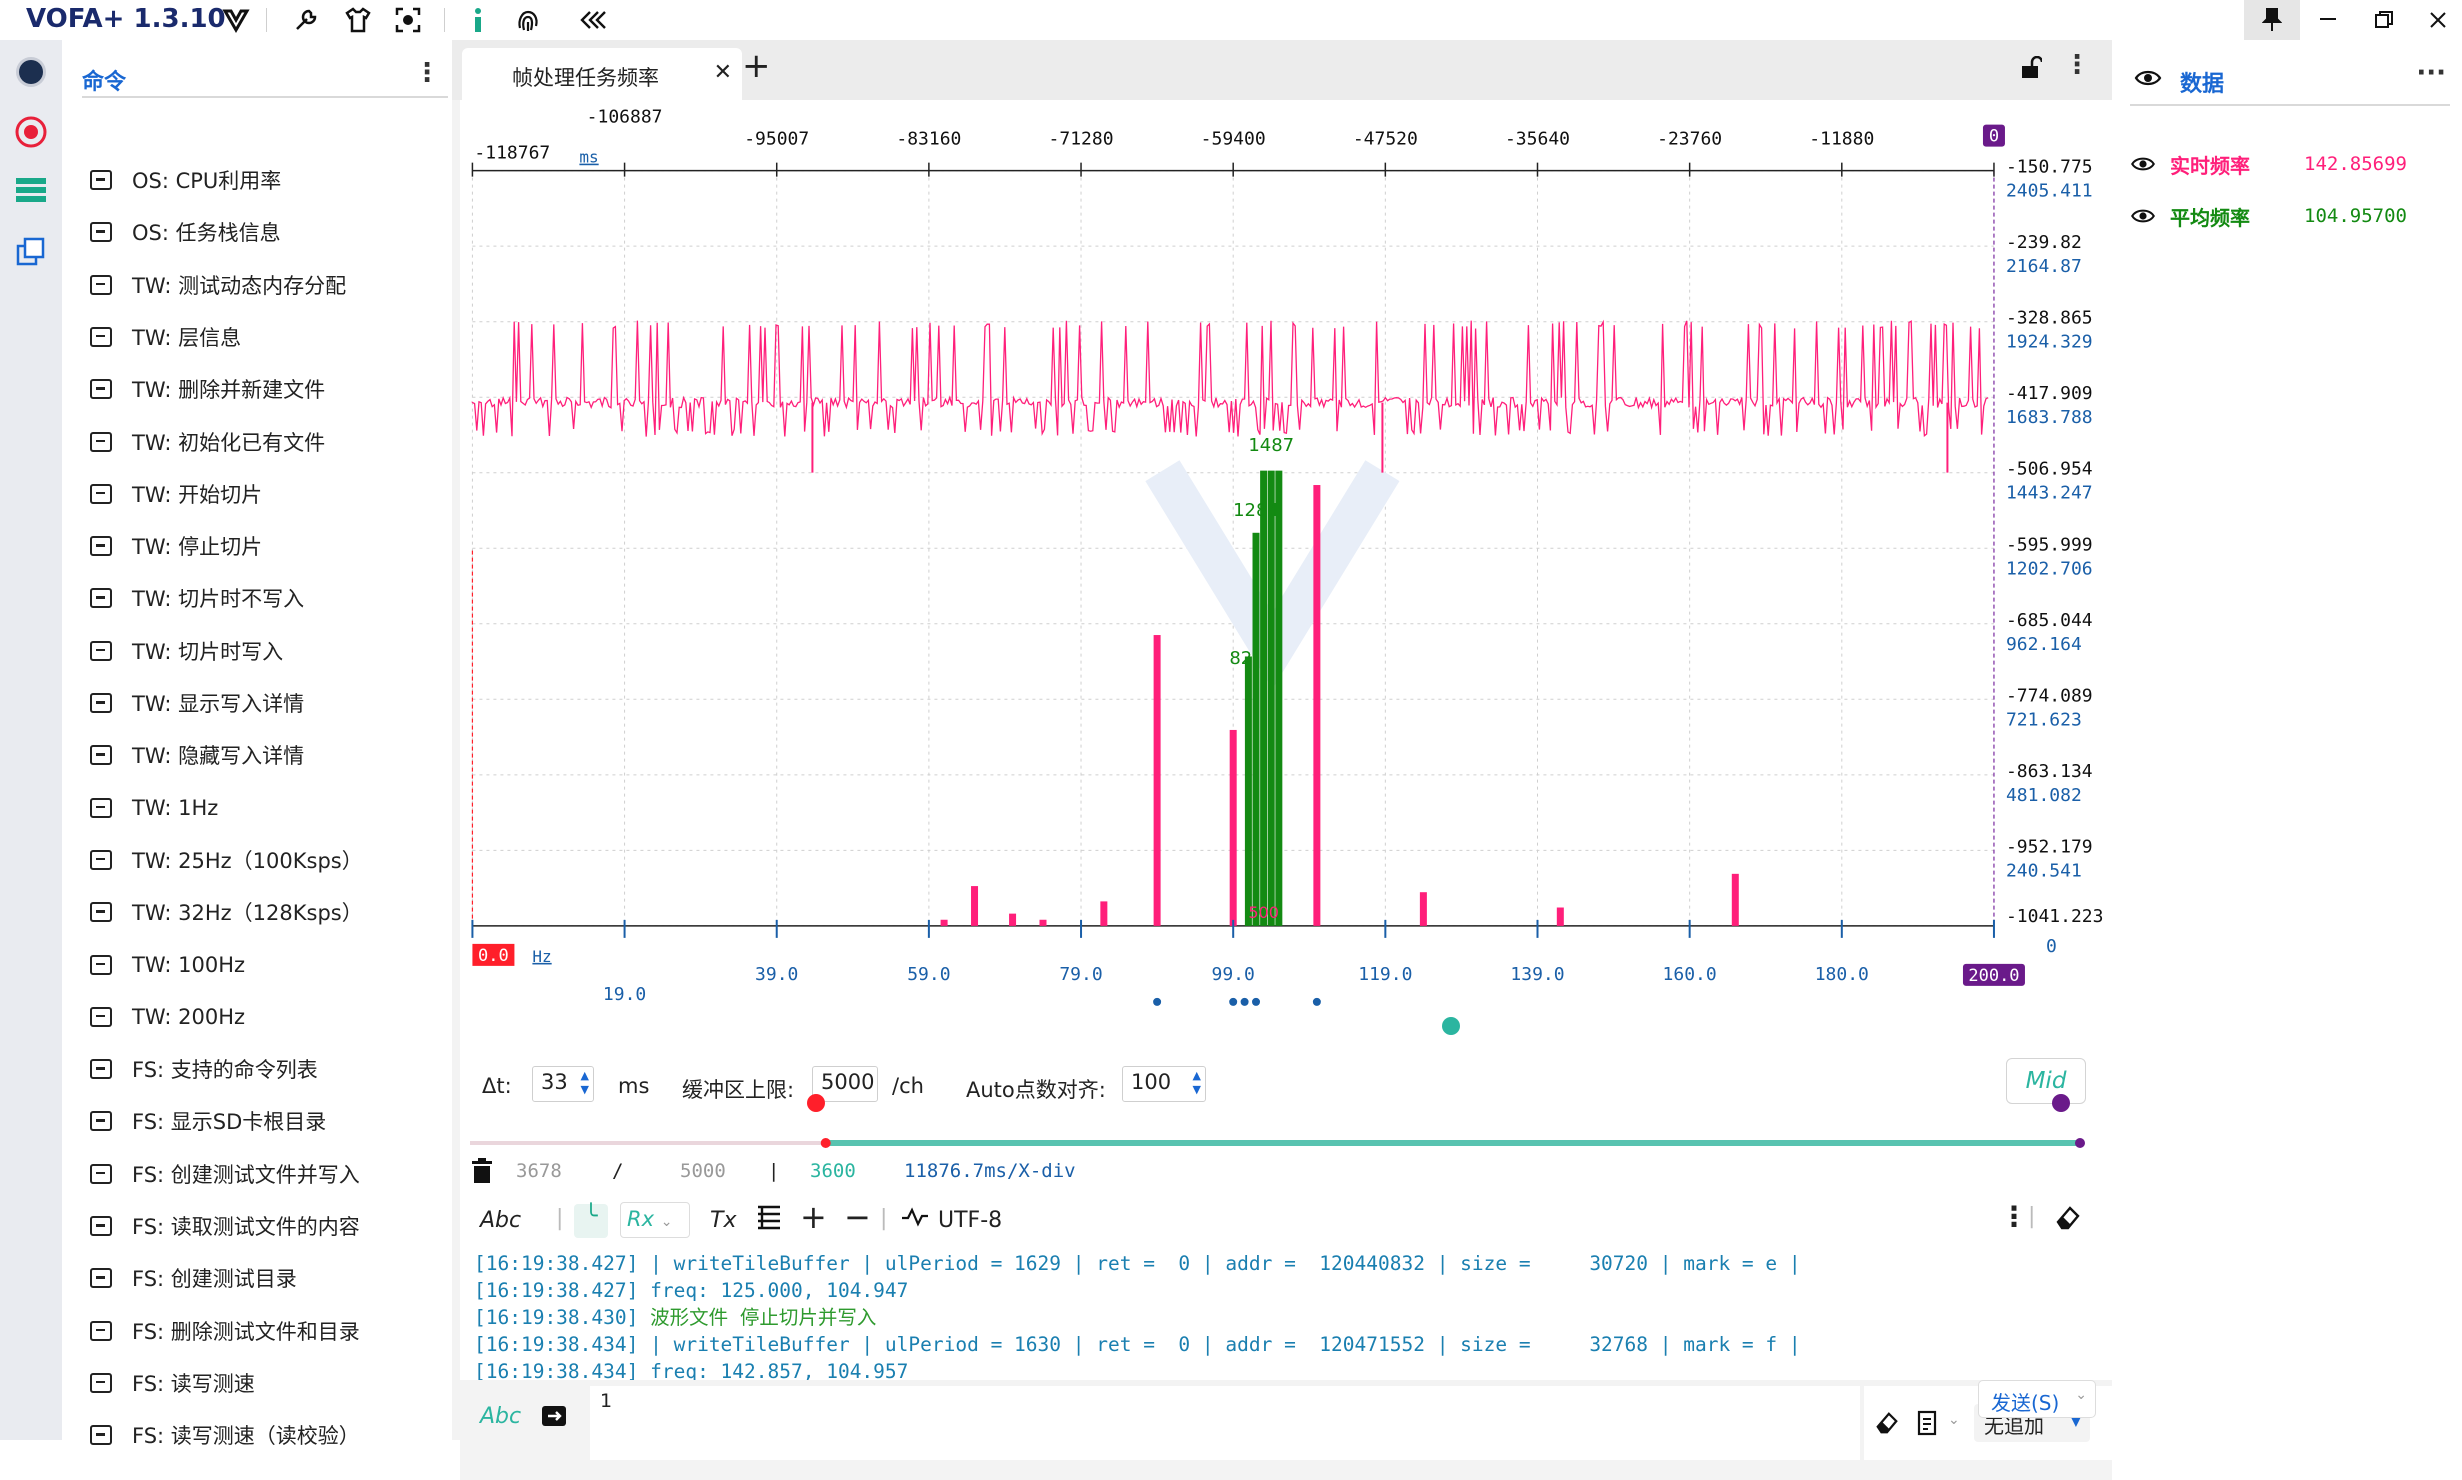 This screenshot has height=1480, width=2462. What do you see at coordinates (857, 1217) in the screenshot?
I see `zoom-out-icon: −` at bounding box center [857, 1217].